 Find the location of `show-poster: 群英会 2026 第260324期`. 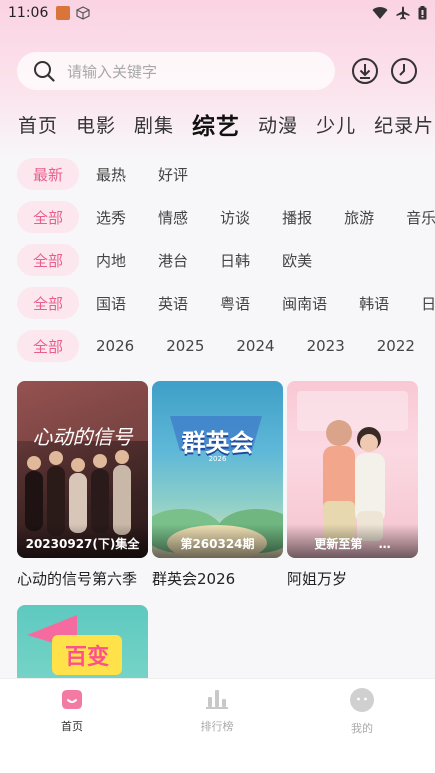

show-poster: 群英会 2026 第260324期 is located at coordinates (217, 469).